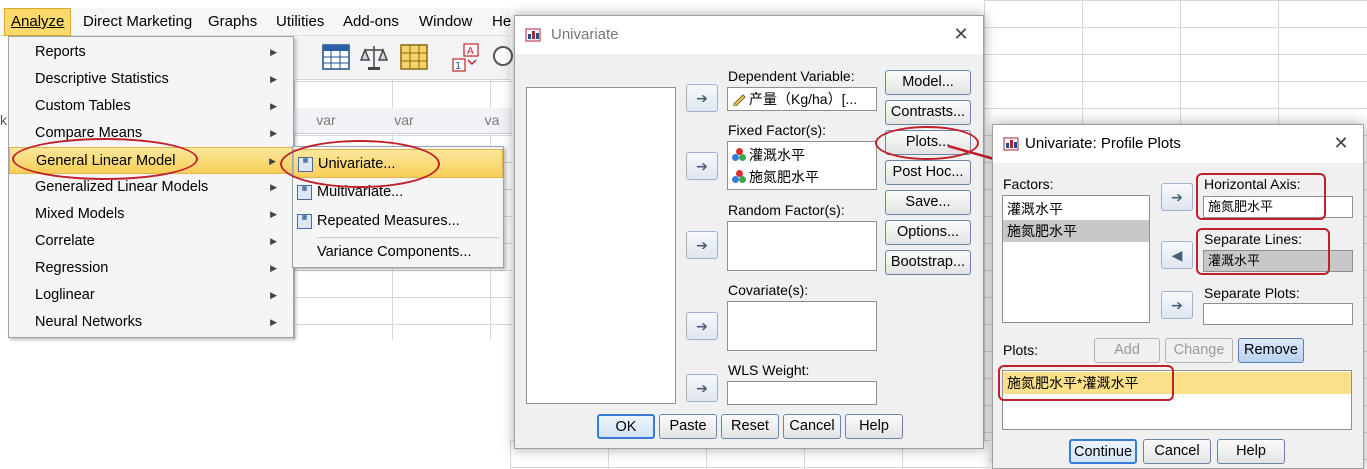 This screenshot has height=469, width=1367. What do you see at coordinates (1278, 314) in the screenshot?
I see `separate-plots-field` at bounding box center [1278, 314].